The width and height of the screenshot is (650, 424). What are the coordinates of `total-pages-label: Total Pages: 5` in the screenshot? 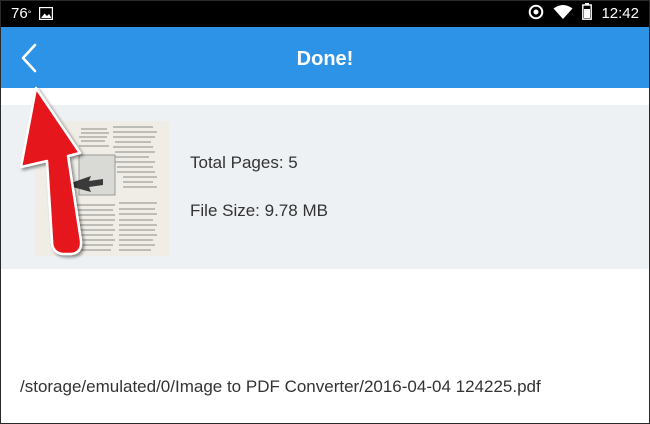 It's located at (244, 162).